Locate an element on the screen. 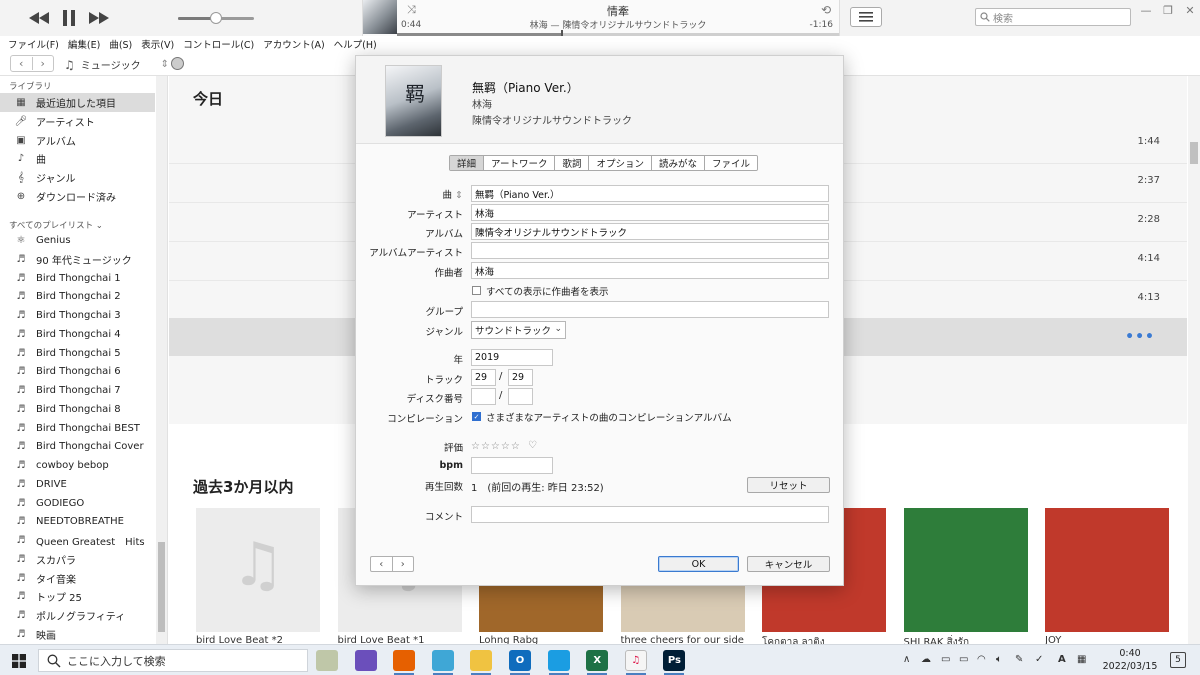  playlist-item: ♬ Bird Thongchai Cover is located at coordinates (77, 446).